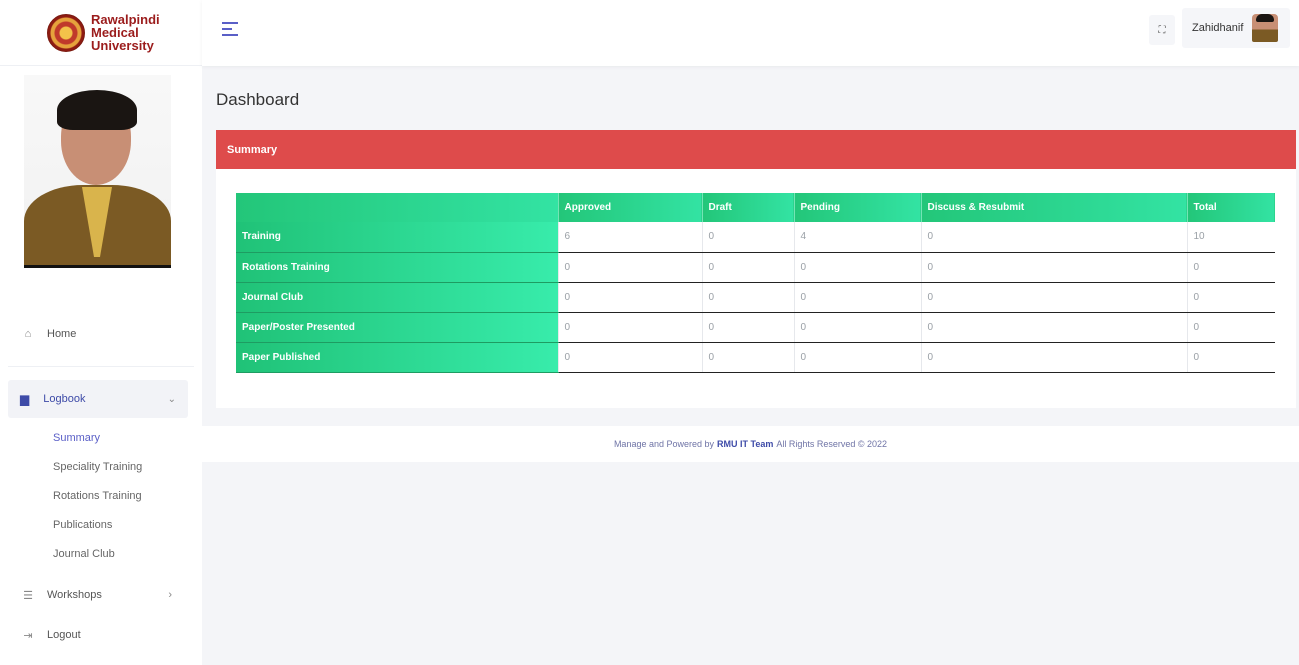  What do you see at coordinates (397, 357) in the screenshot?
I see `row-label: Paper Published` at bounding box center [397, 357].